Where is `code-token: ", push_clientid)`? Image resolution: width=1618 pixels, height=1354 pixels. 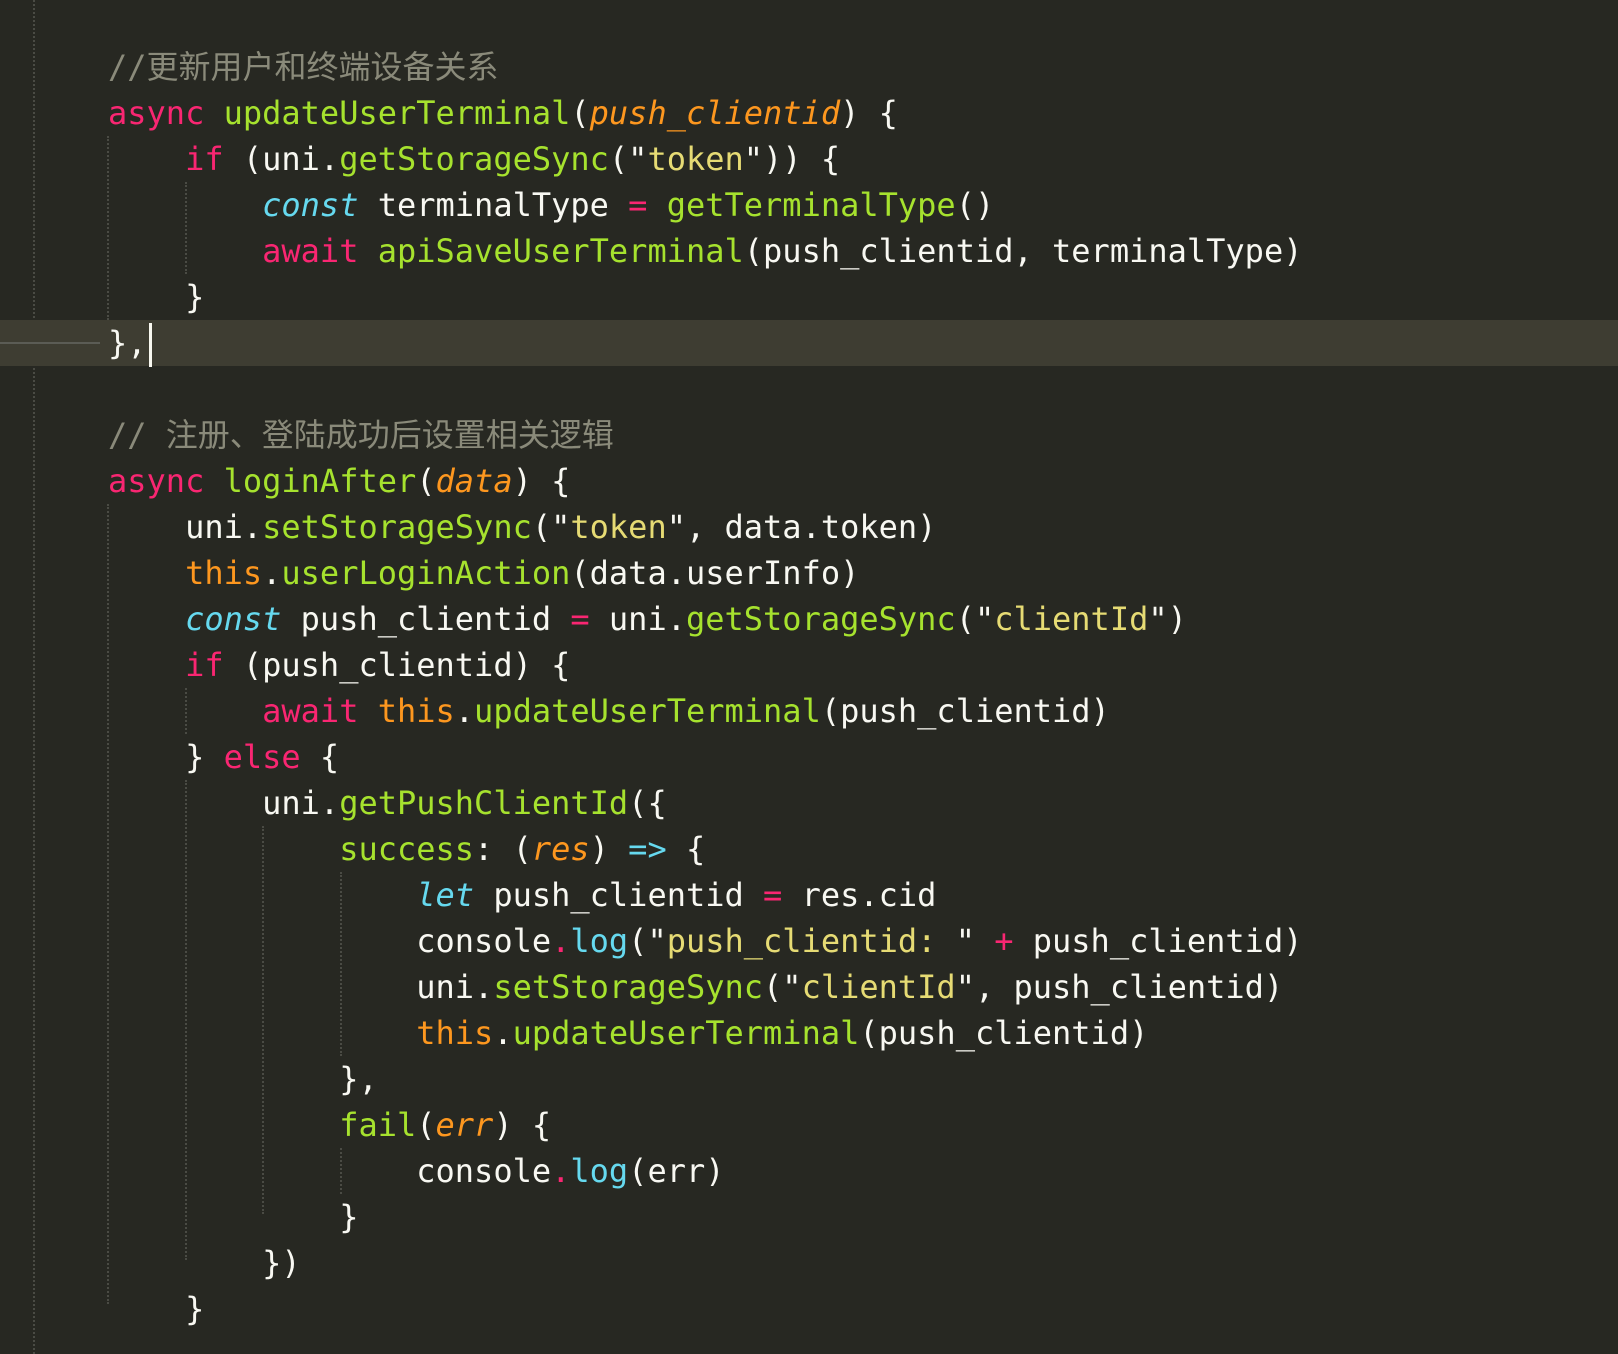 code-token: ", push_clientid) is located at coordinates (1119, 987).